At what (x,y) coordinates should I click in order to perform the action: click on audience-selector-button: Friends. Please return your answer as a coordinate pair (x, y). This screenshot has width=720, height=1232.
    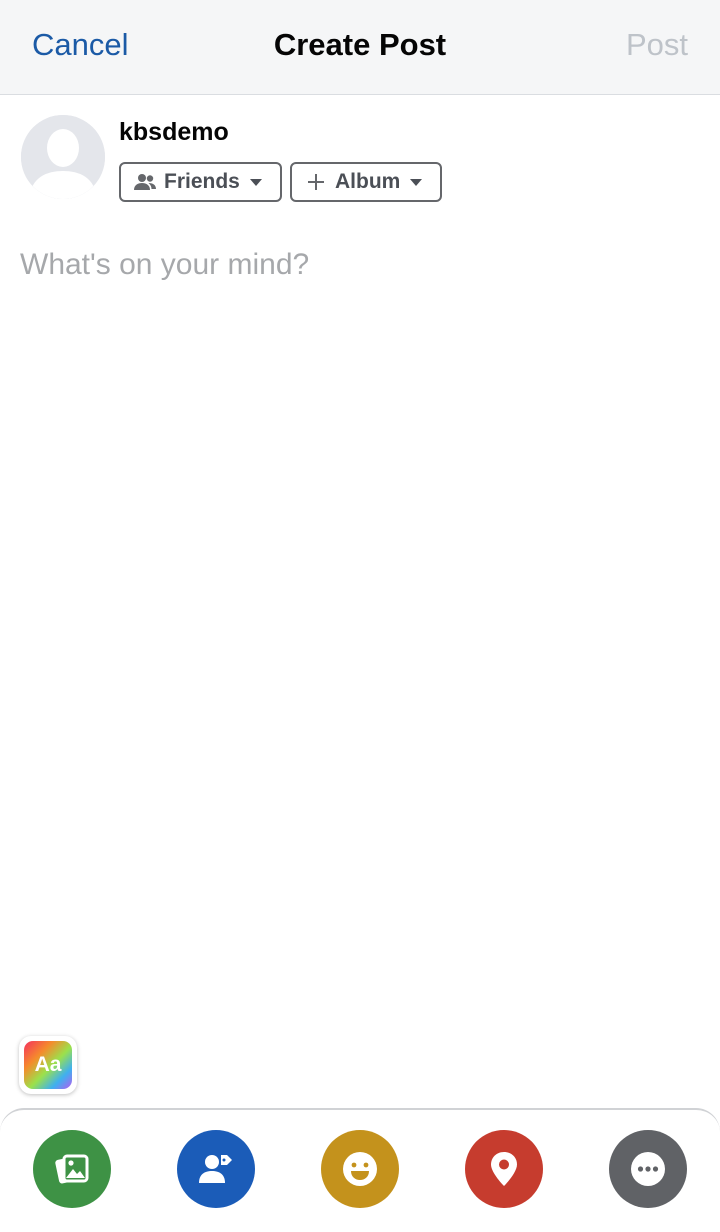
    Looking at the image, I should click on (200, 182).